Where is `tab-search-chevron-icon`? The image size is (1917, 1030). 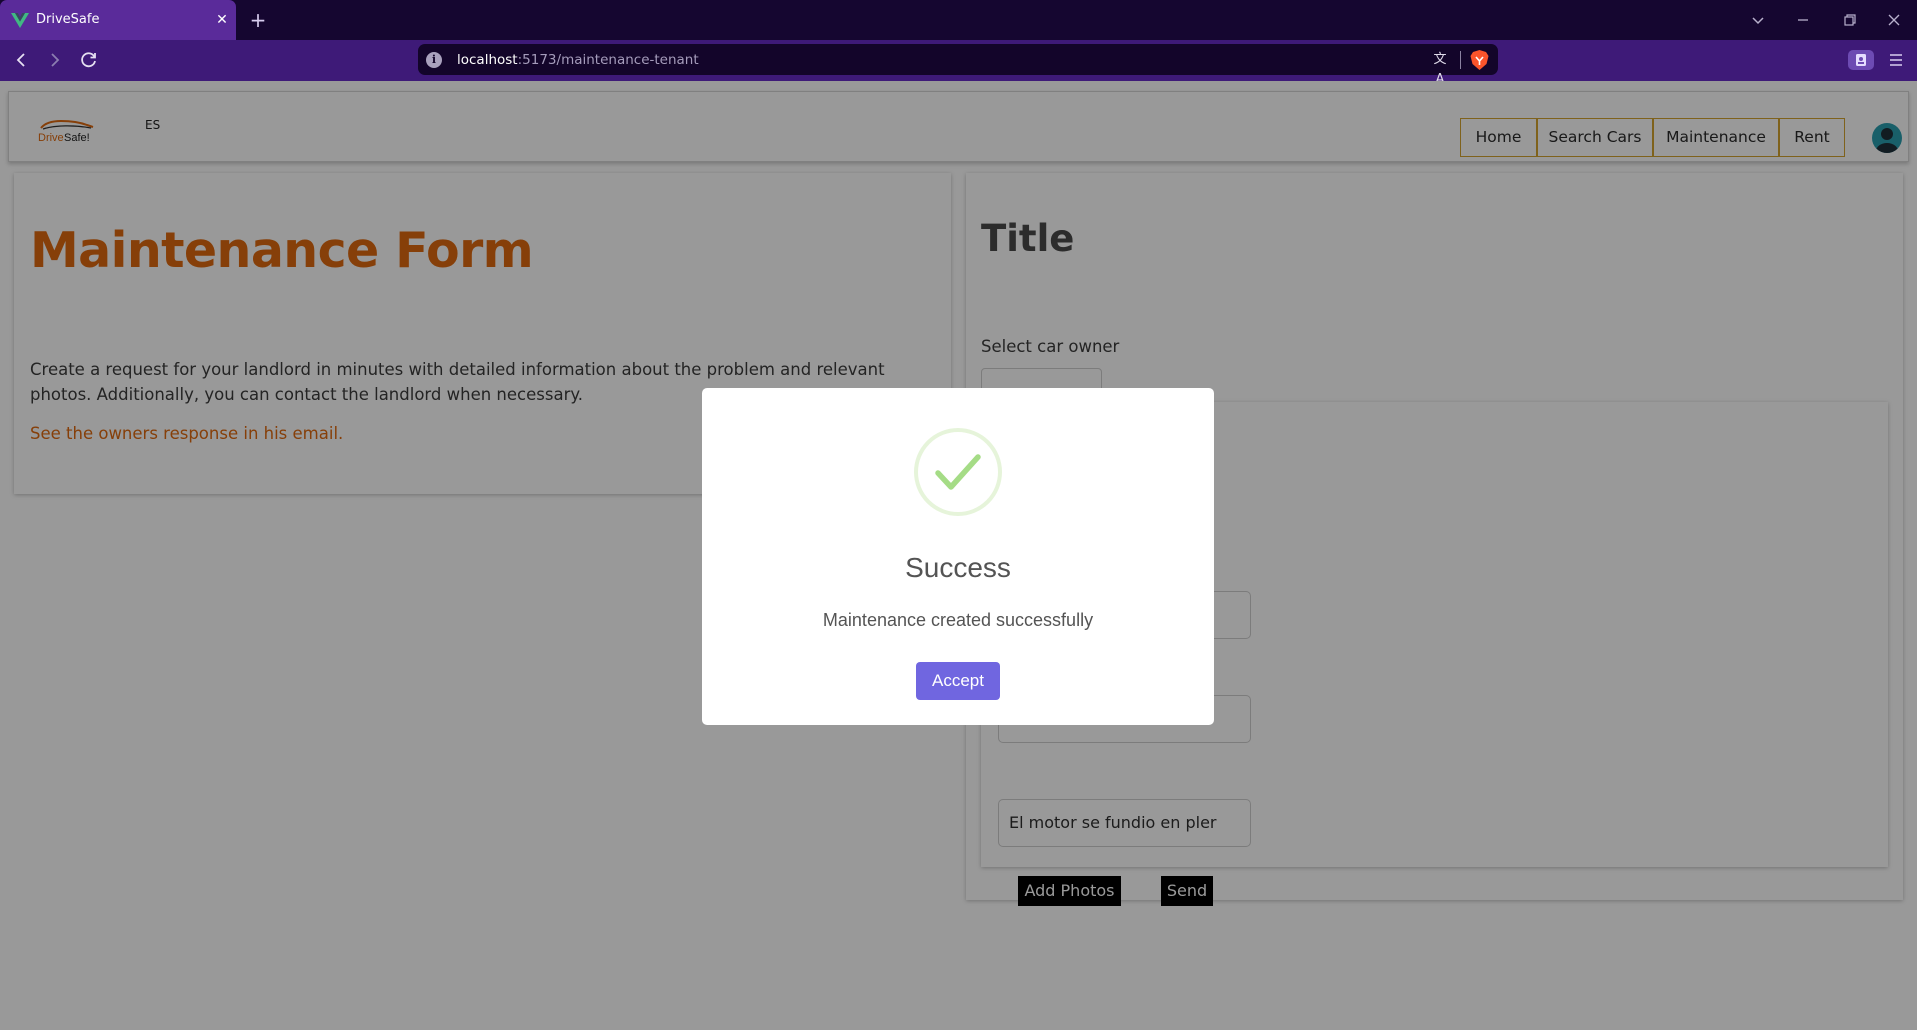
tab-search-chevron-icon is located at coordinates (1758, 20).